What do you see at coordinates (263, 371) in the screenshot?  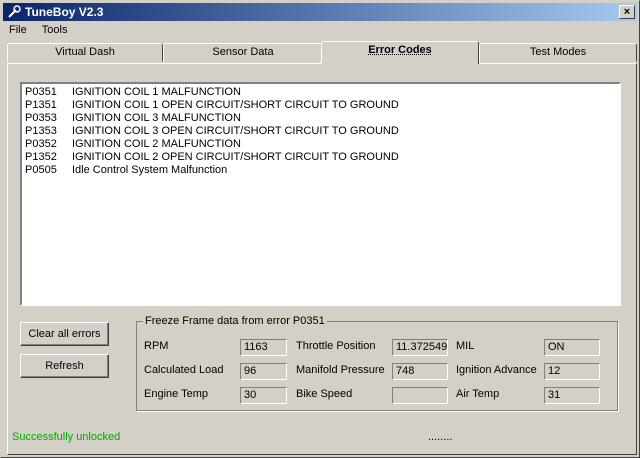 I see `calculated-load-value: 96` at bounding box center [263, 371].